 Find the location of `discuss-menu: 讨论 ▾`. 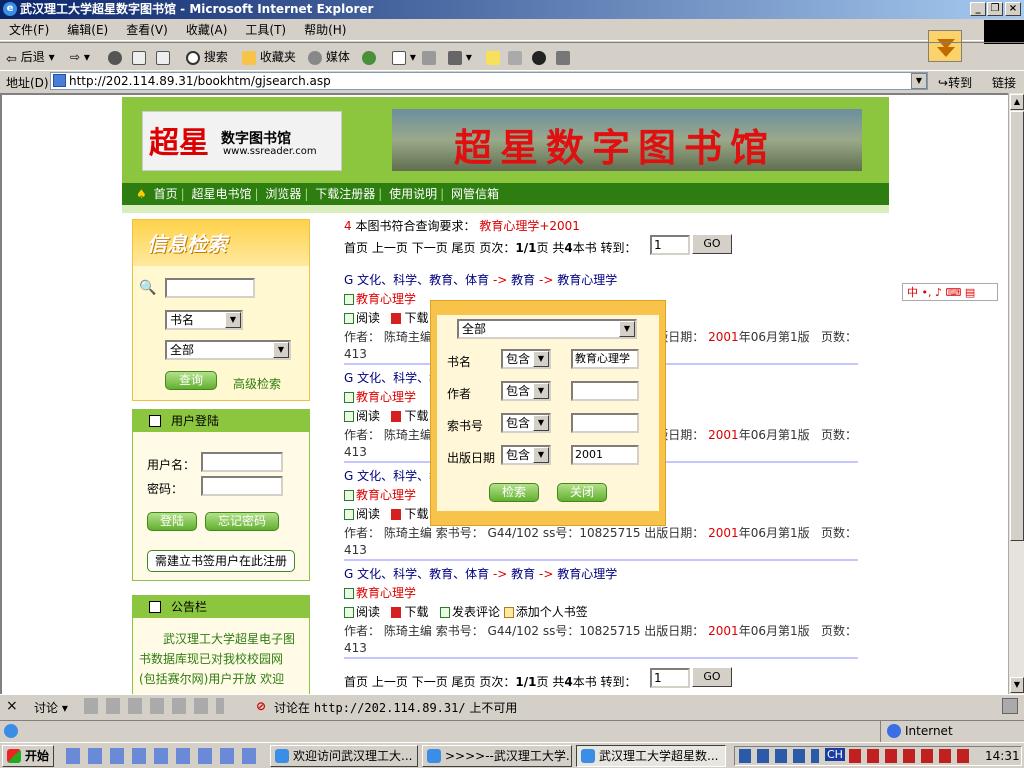

discuss-menu: 讨论 ▾ is located at coordinates (51, 707).